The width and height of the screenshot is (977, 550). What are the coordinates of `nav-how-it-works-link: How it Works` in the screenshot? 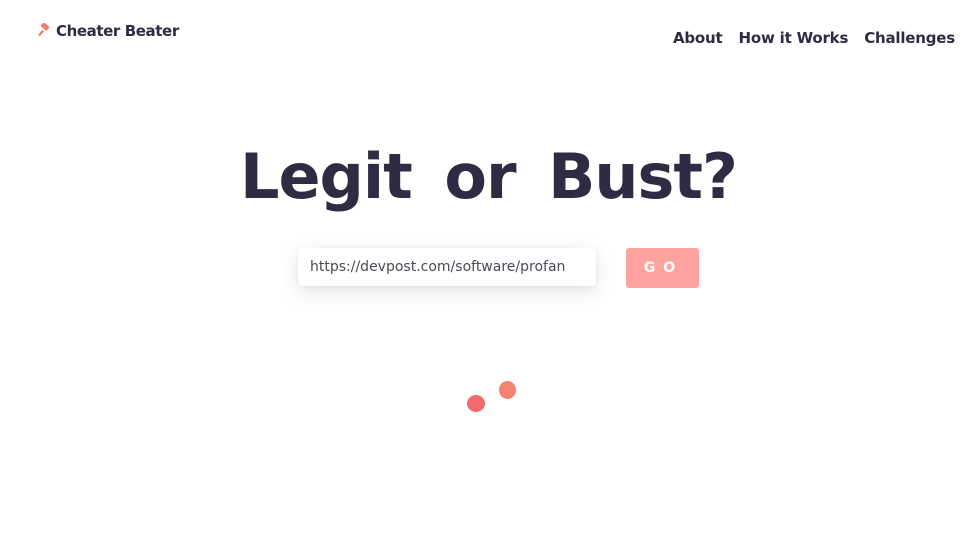 It's located at (794, 38).